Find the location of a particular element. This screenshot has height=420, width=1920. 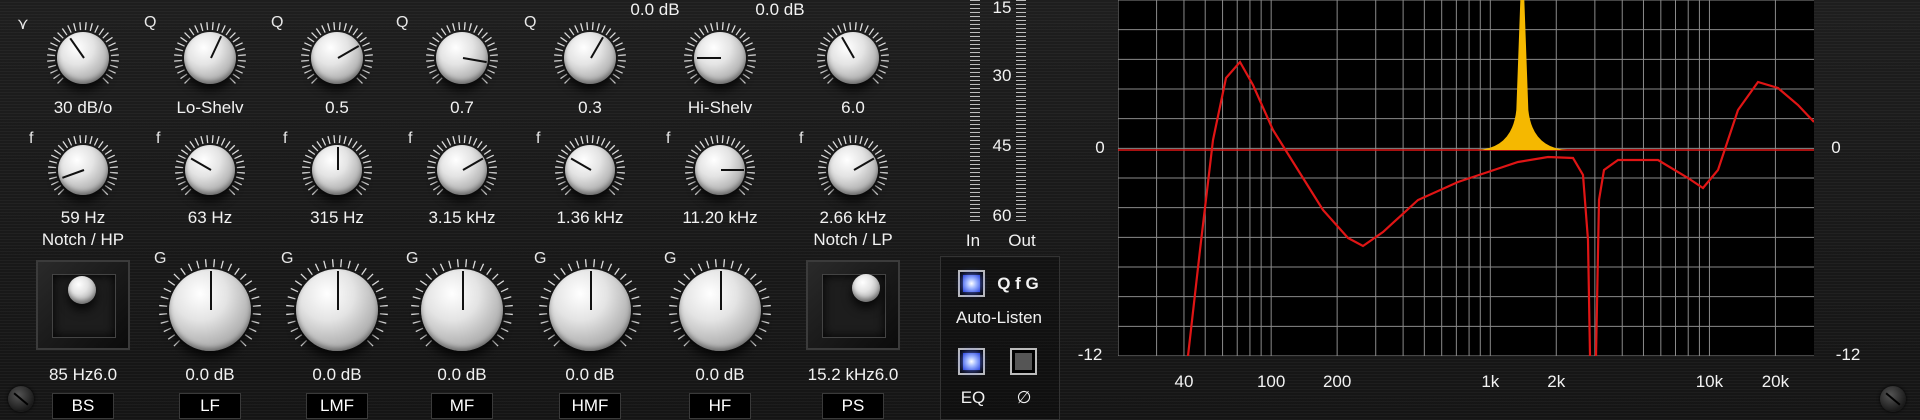

lf-gain-knob is located at coordinates (210, 310).